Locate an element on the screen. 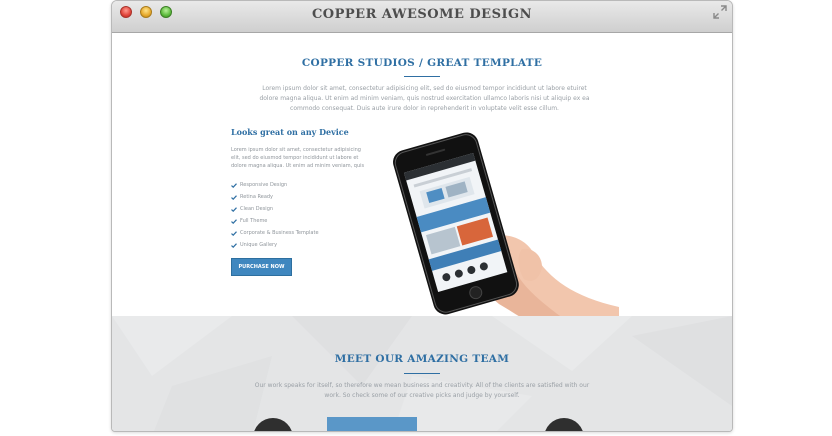 Image resolution: width=832 pixels, height=436 pixels. expand-icon is located at coordinates (720, 12).